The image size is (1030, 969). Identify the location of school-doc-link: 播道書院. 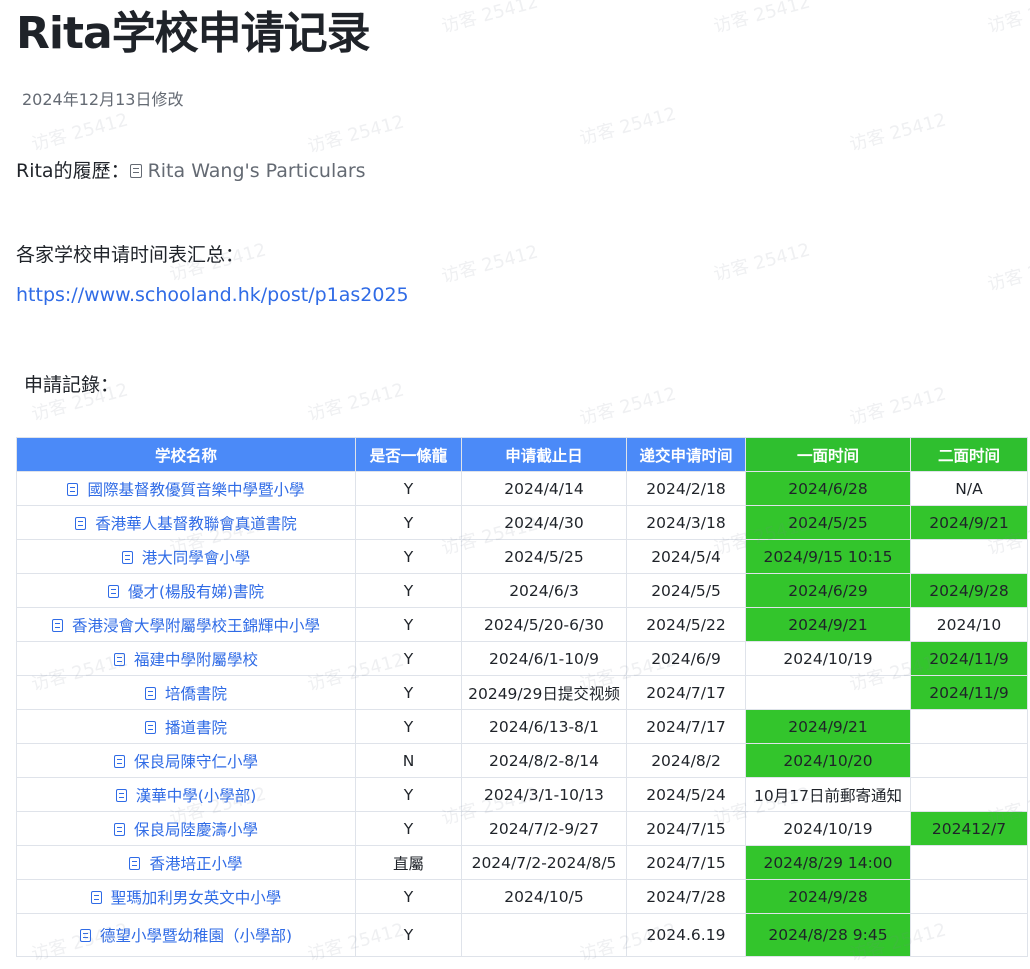
(186, 726).